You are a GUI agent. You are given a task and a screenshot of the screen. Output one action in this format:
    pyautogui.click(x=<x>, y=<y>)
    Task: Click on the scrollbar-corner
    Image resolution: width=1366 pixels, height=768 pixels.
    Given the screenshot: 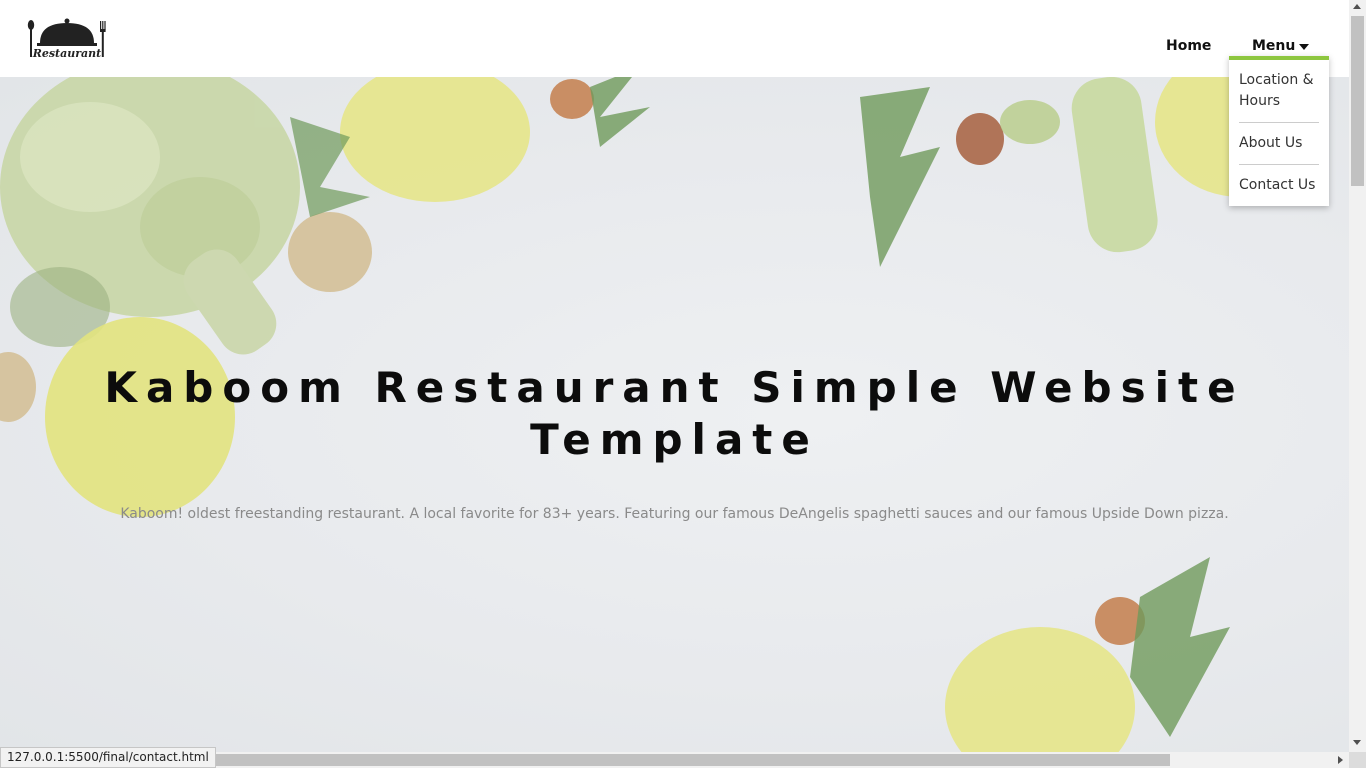 What is the action you would take?
    pyautogui.click(x=1357, y=760)
    